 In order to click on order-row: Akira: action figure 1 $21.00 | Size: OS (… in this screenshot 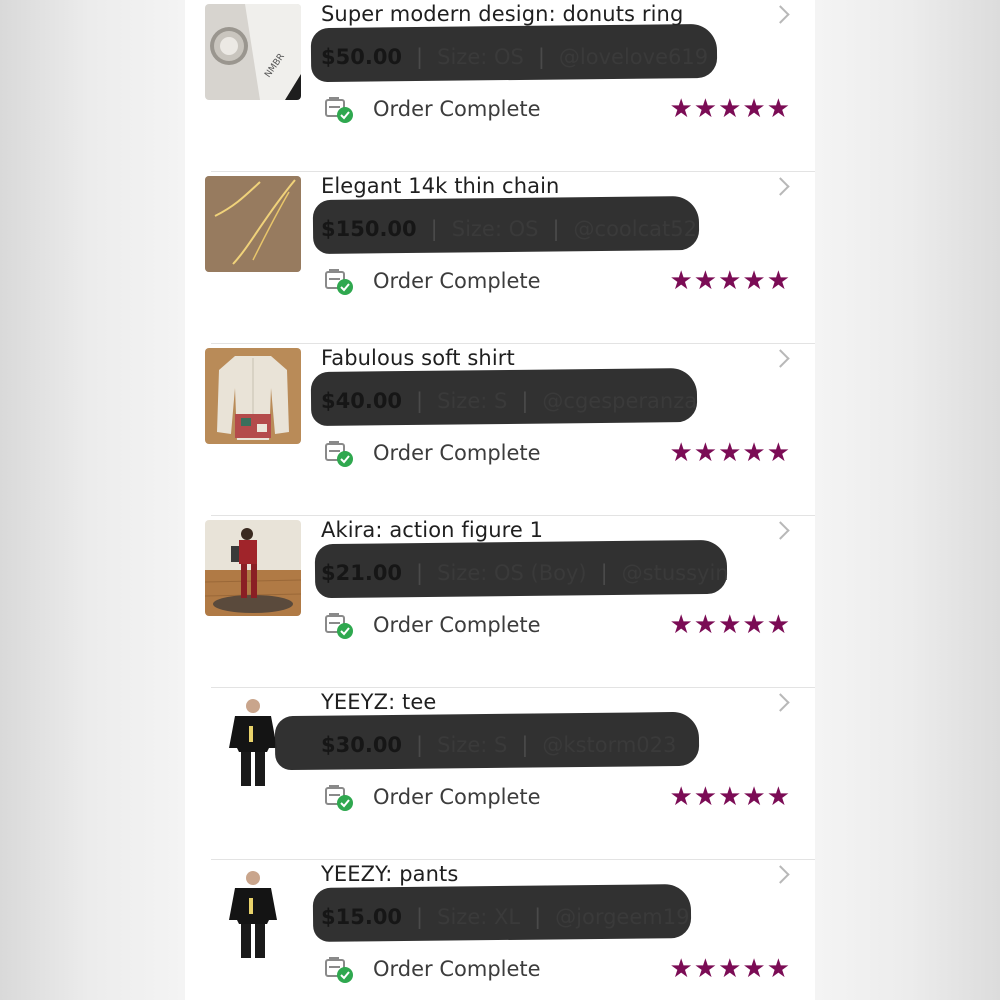, I will do `click(500, 602)`.